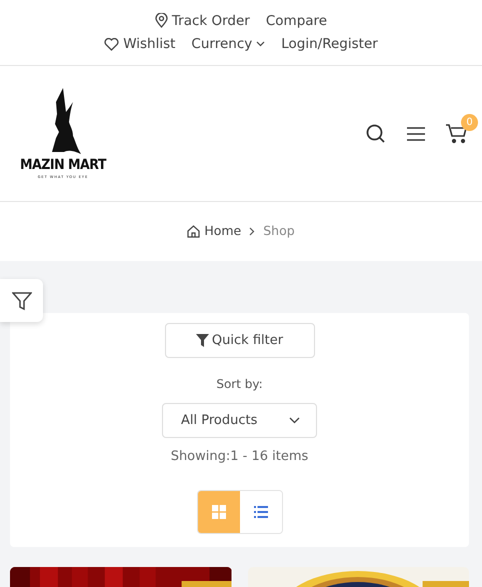 This screenshot has width=482, height=587. Describe the element at coordinates (261, 512) in the screenshot. I see `list-icon` at that location.